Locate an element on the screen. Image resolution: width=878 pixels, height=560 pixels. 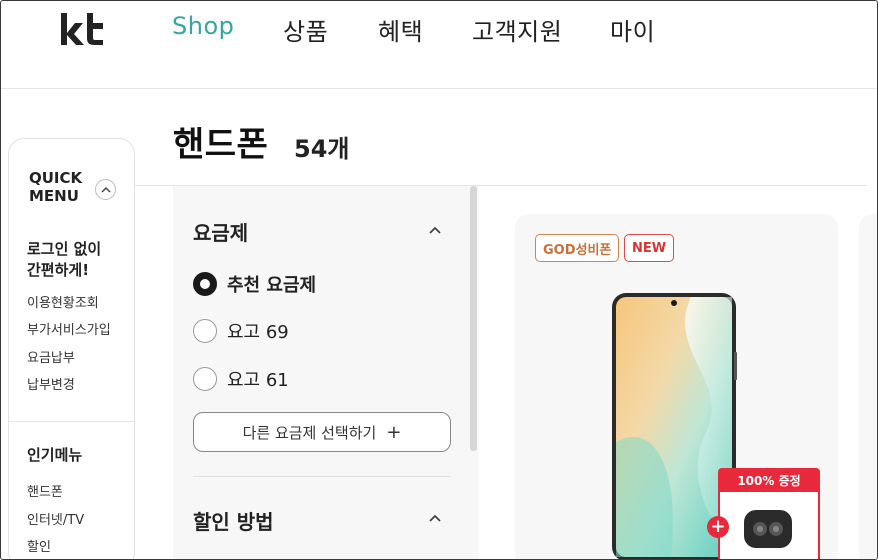
quick-menu-divider is located at coordinates (71, 421).